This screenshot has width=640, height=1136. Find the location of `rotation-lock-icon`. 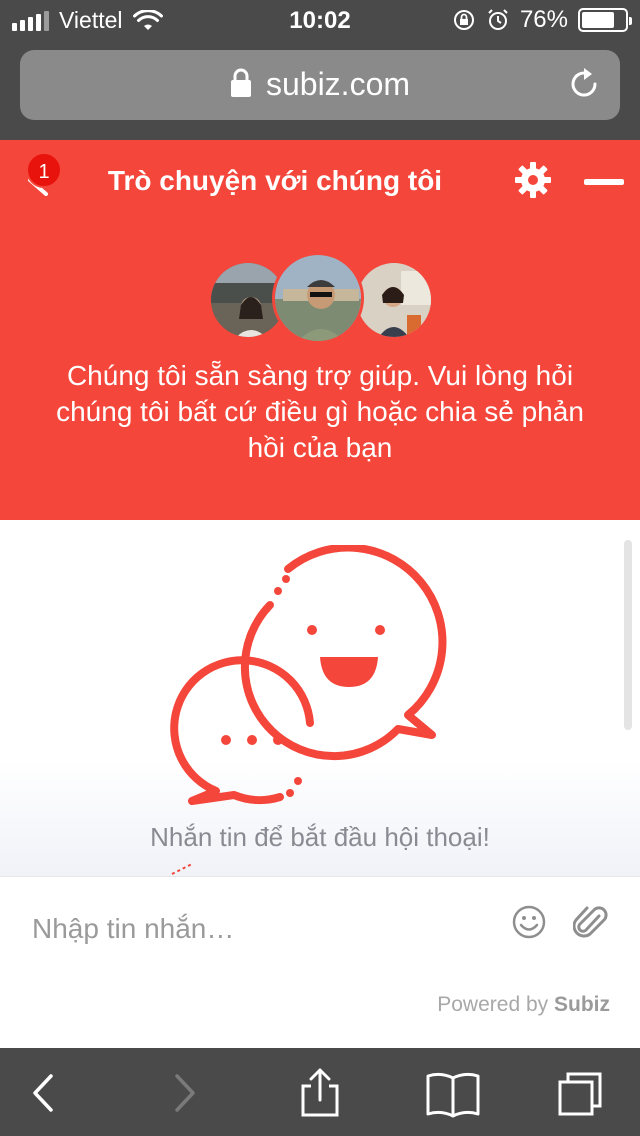

rotation-lock-icon is located at coordinates (463, 20).